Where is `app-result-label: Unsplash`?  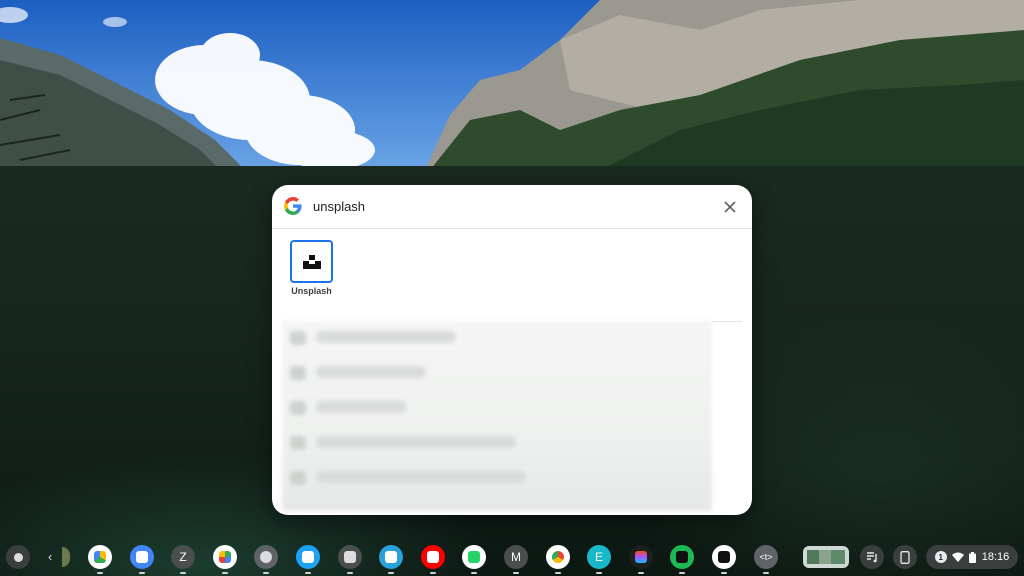
app-result-label: Unsplash is located at coordinates (311, 291).